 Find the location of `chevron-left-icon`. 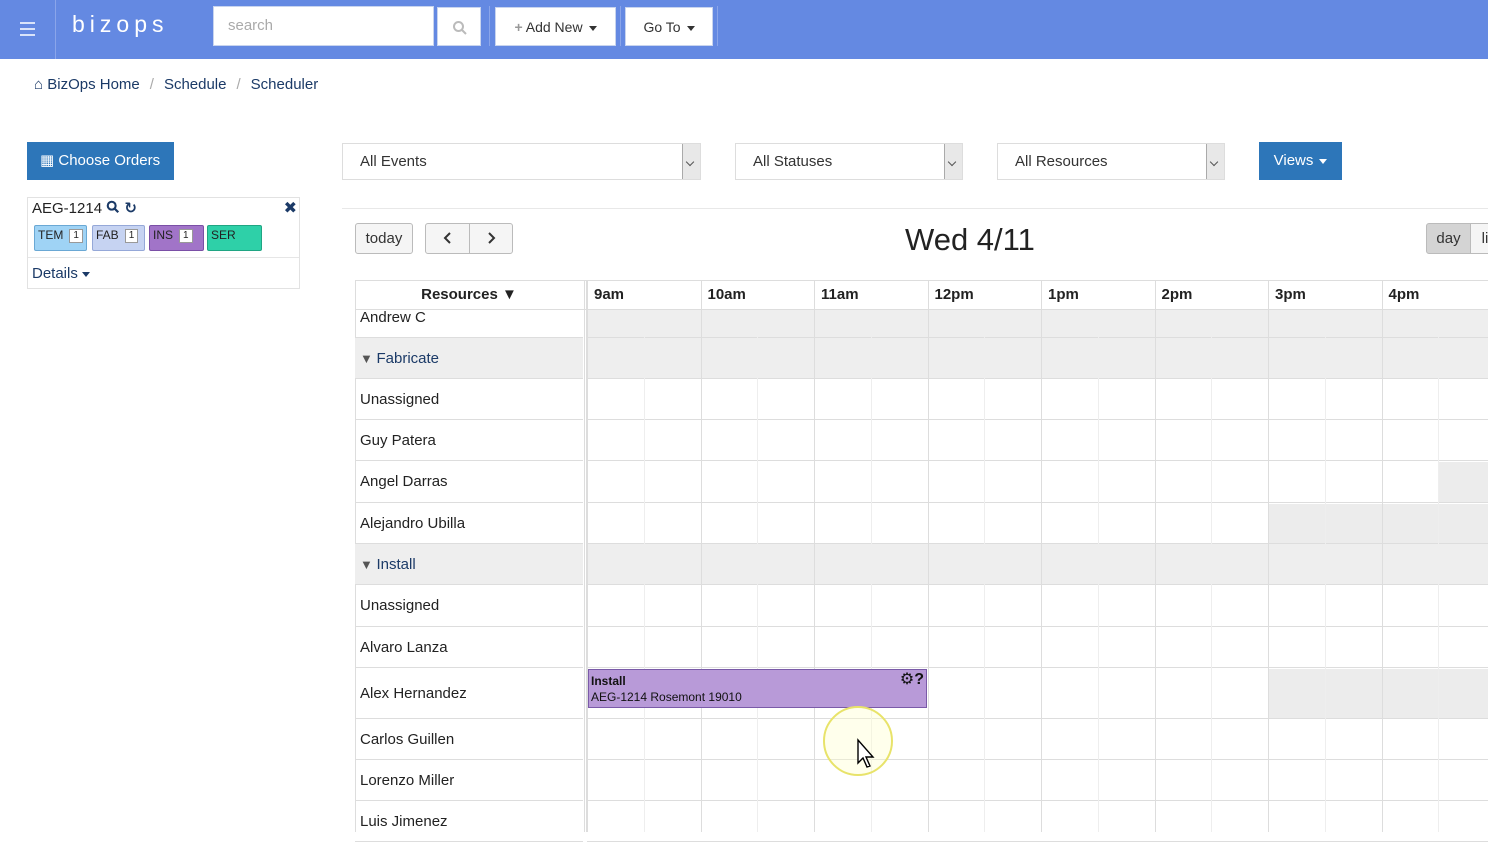

chevron-left-icon is located at coordinates (448, 238).